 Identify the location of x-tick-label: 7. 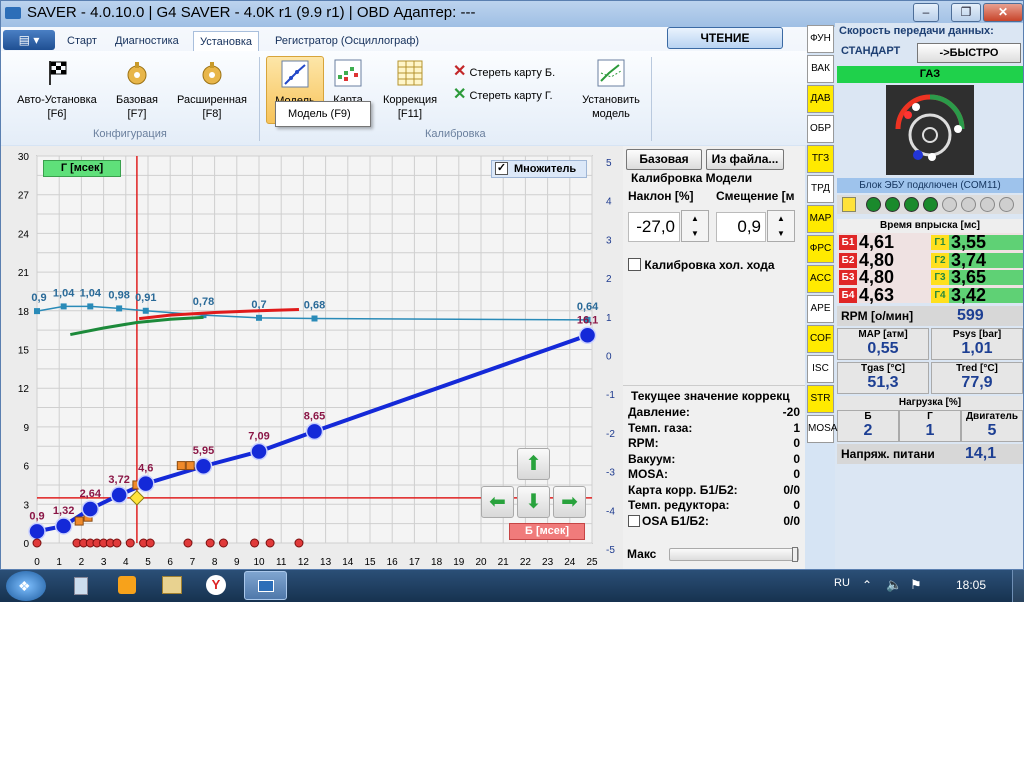
(193, 562).